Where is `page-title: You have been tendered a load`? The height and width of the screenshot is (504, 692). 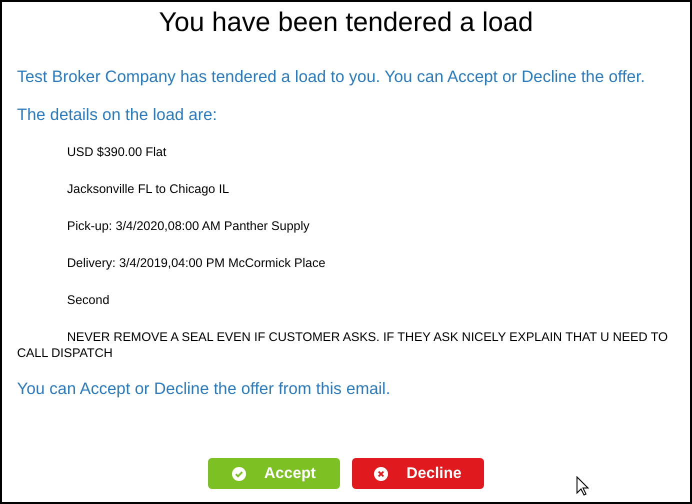 page-title: You have been tendered a load is located at coordinates (346, 22).